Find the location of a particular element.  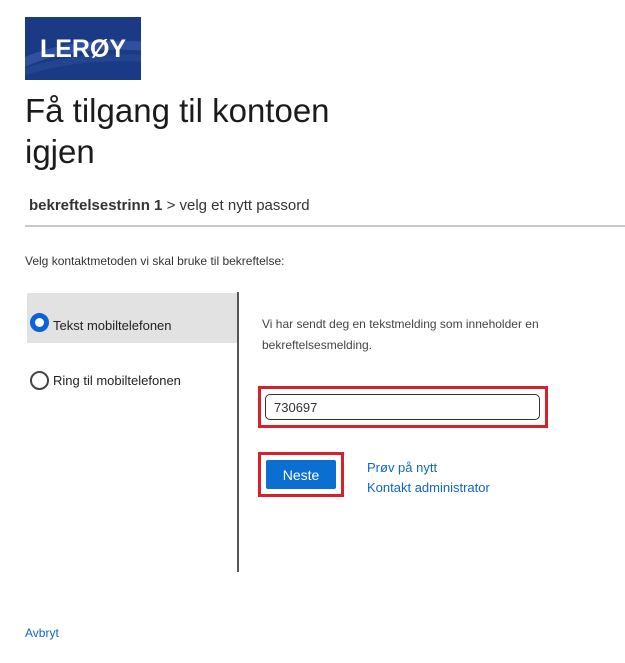

next-button-highlight: Neste is located at coordinates (301, 474).